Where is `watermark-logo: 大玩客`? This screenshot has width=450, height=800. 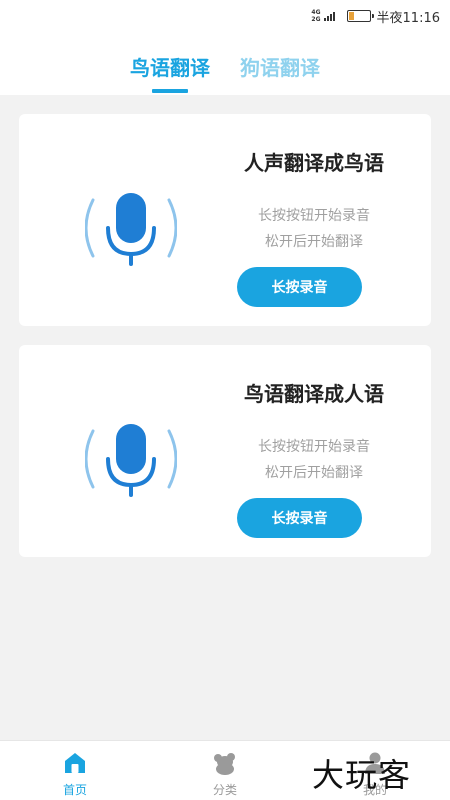 watermark-logo: 大玩客 is located at coordinates (362, 775).